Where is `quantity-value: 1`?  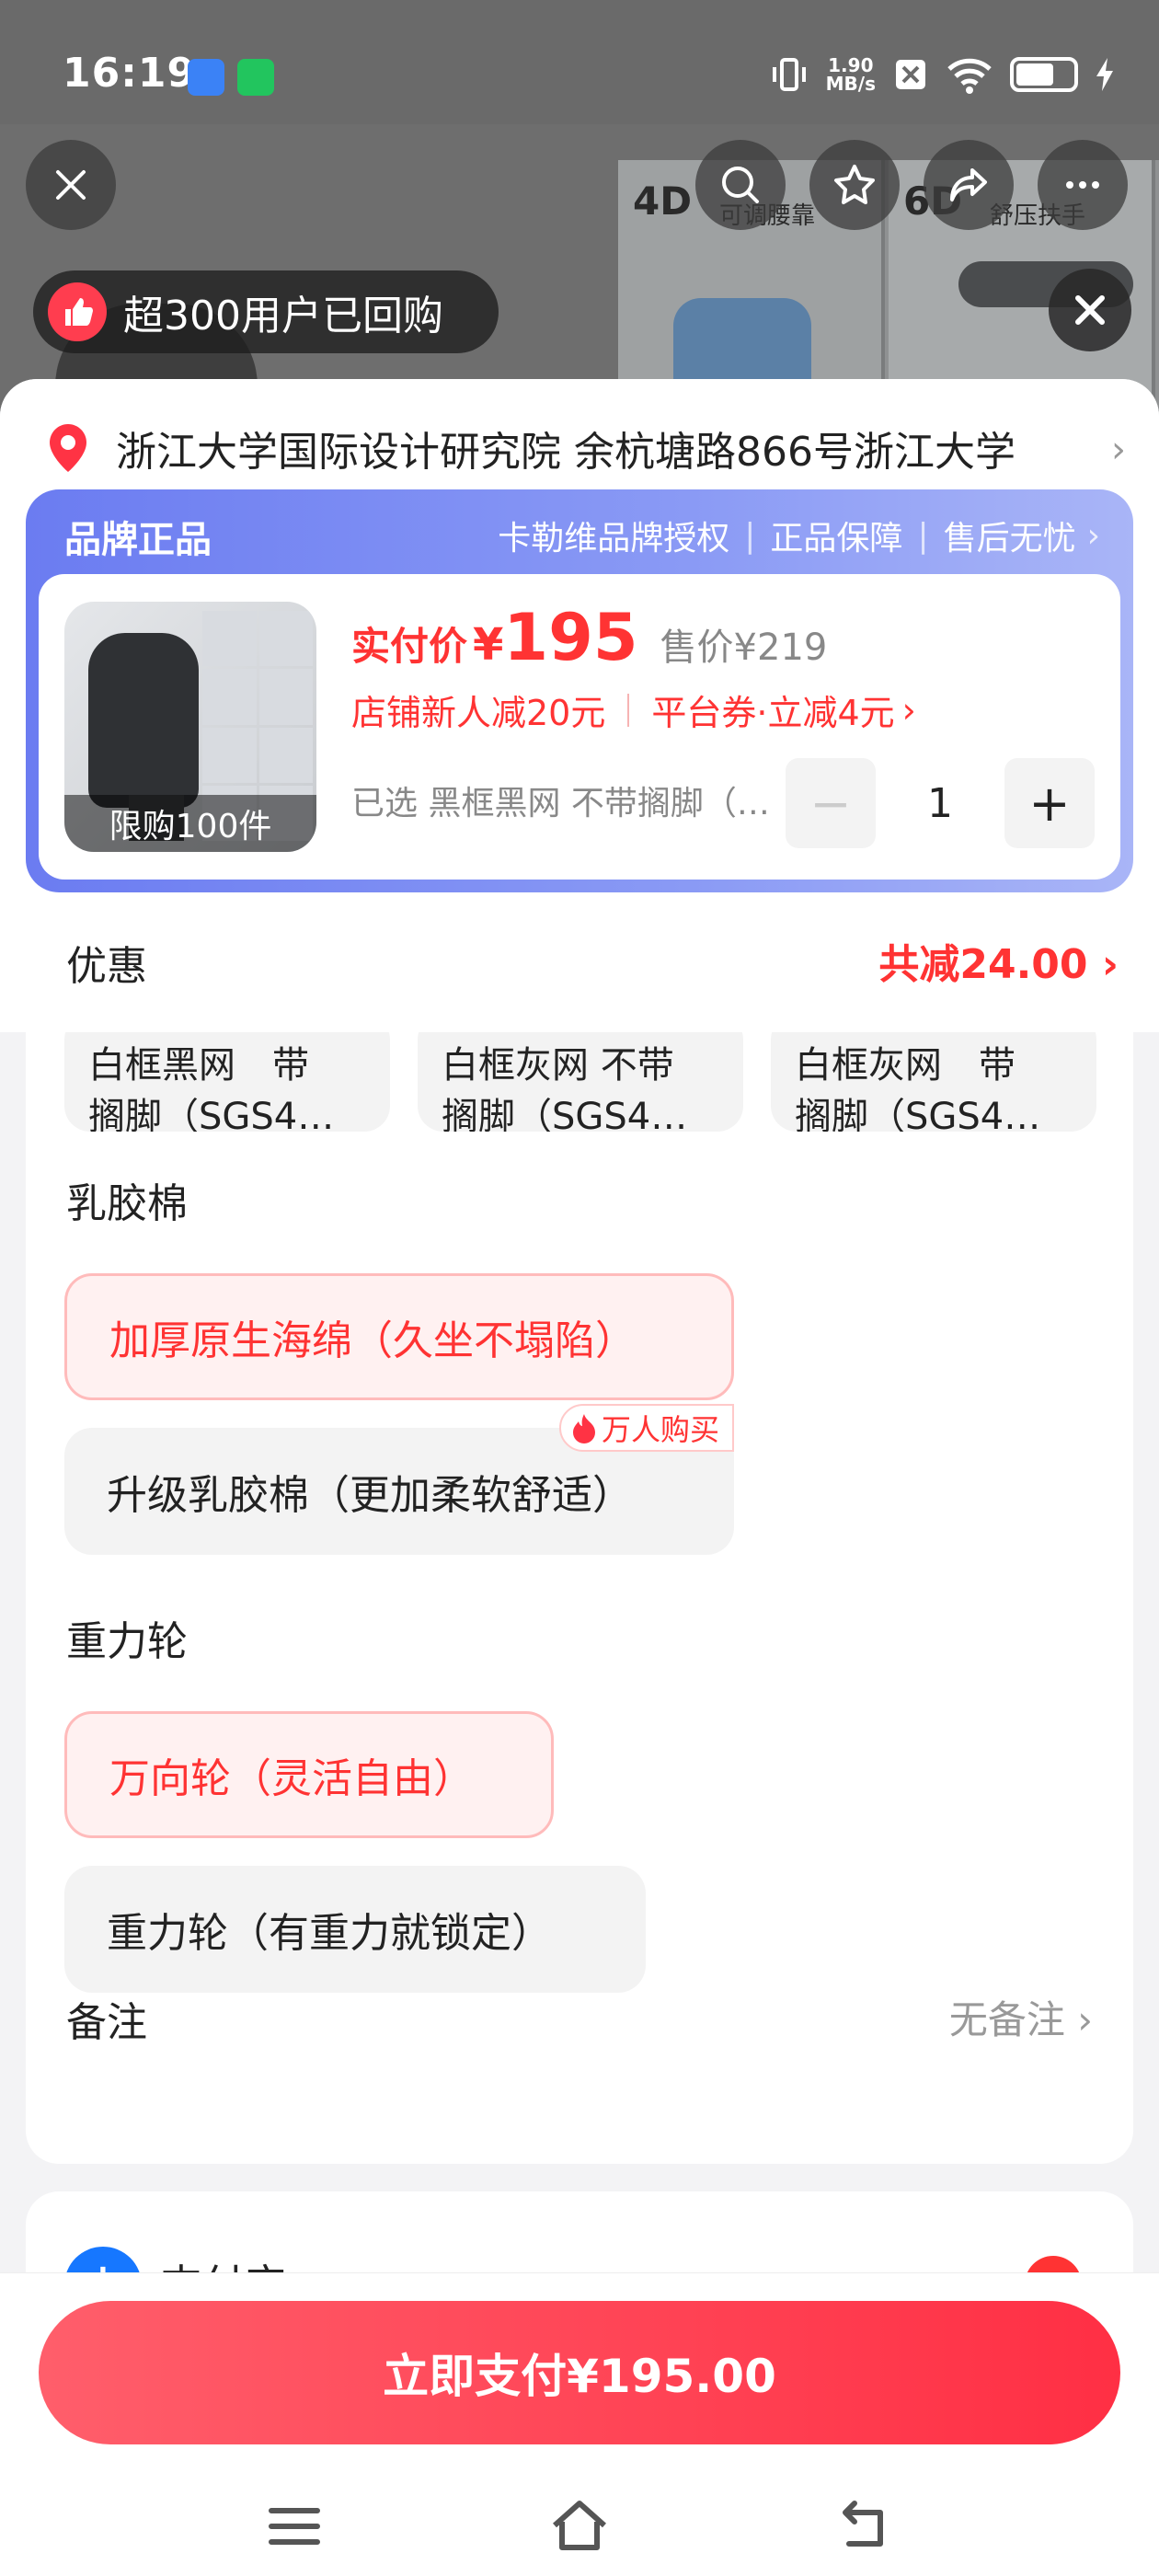 quantity-value: 1 is located at coordinates (940, 803).